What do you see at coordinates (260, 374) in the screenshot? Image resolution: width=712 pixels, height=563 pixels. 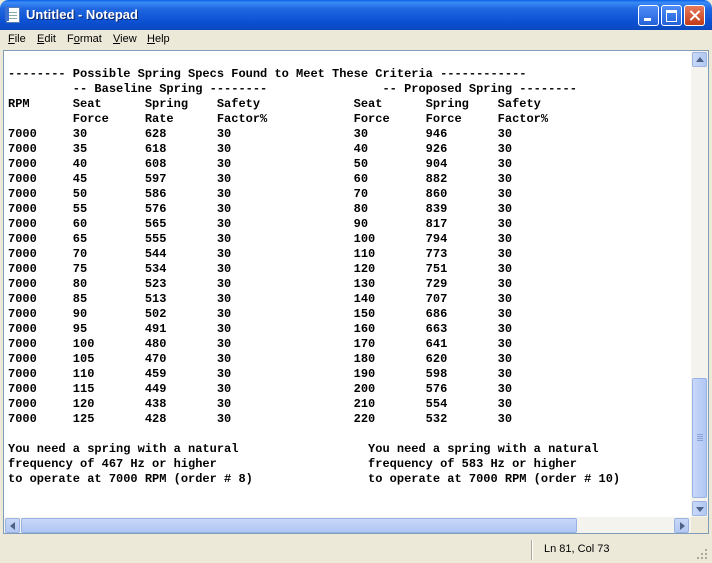 I see `table-row: 7000 110 459 30 190 598 30` at bounding box center [260, 374].